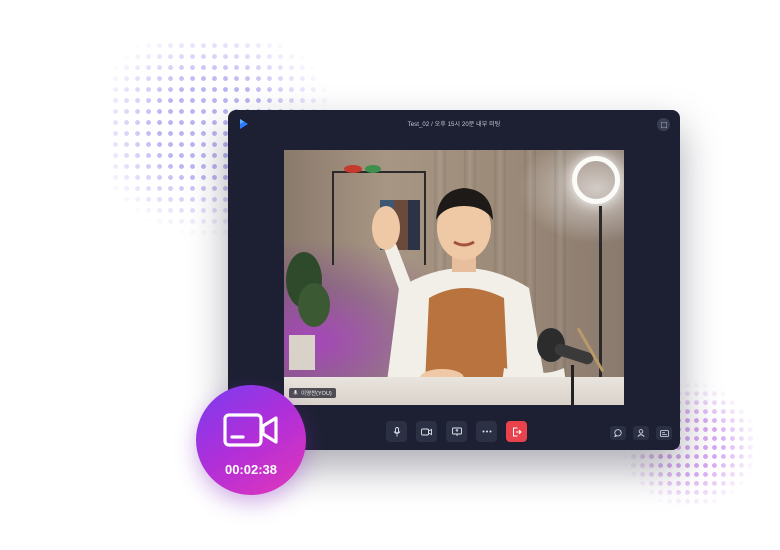  Describe the element at coordinates (308, 311) in the screenshot. I see `plant-image` at that location.